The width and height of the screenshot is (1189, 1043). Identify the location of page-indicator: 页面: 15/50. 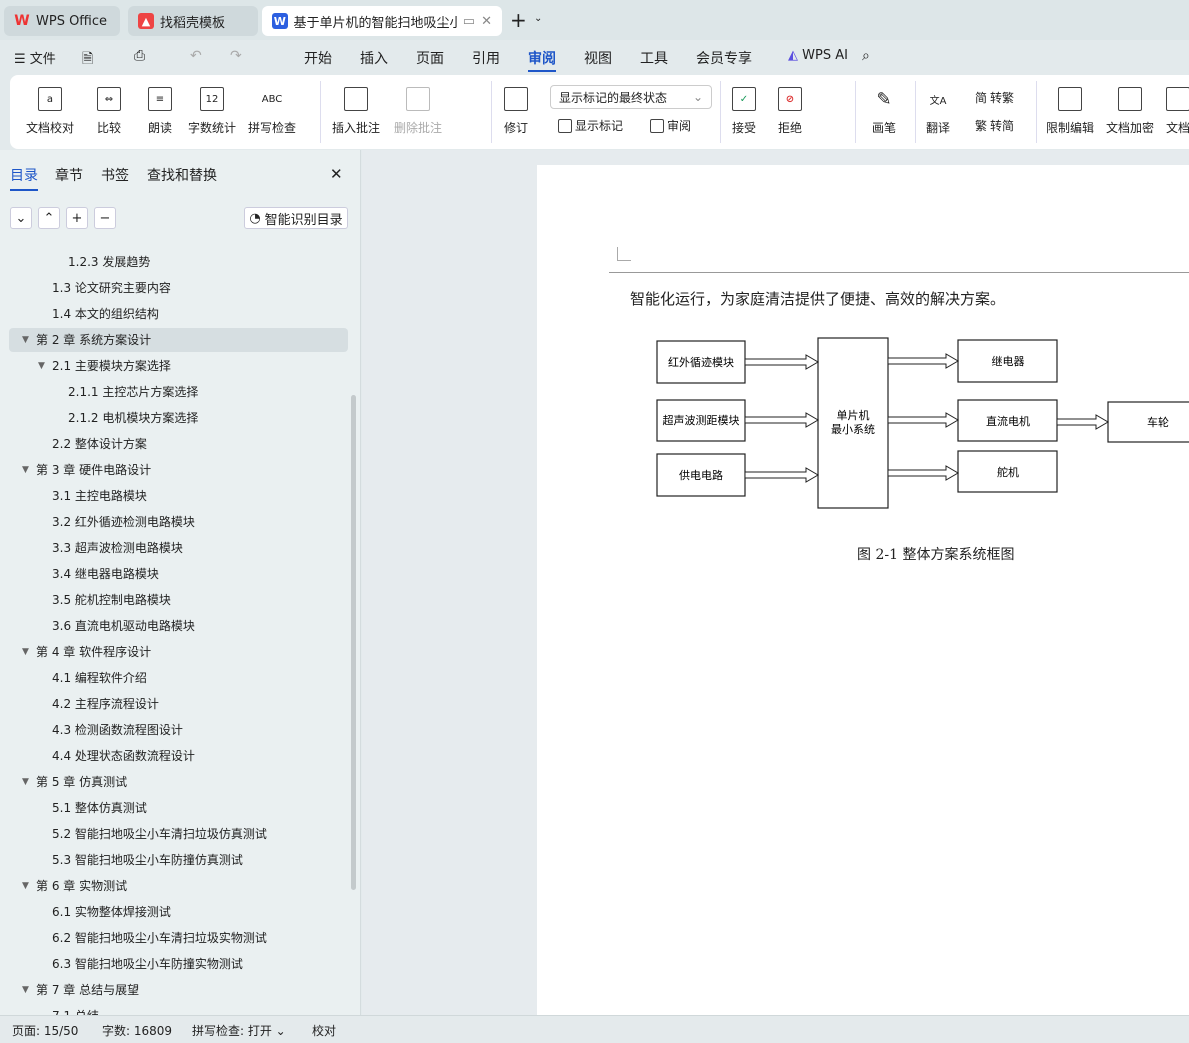
(45, 1030).